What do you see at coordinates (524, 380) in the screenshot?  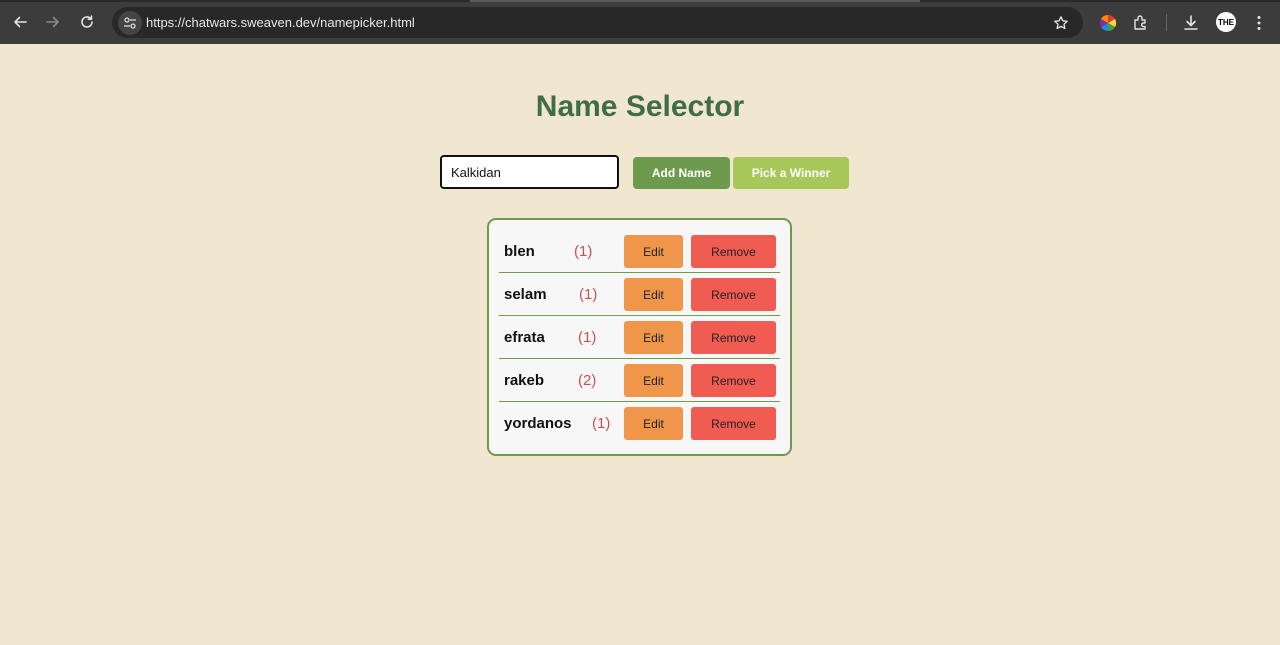 I see `entry-name: rakeb` at bounding box center [524, 380].